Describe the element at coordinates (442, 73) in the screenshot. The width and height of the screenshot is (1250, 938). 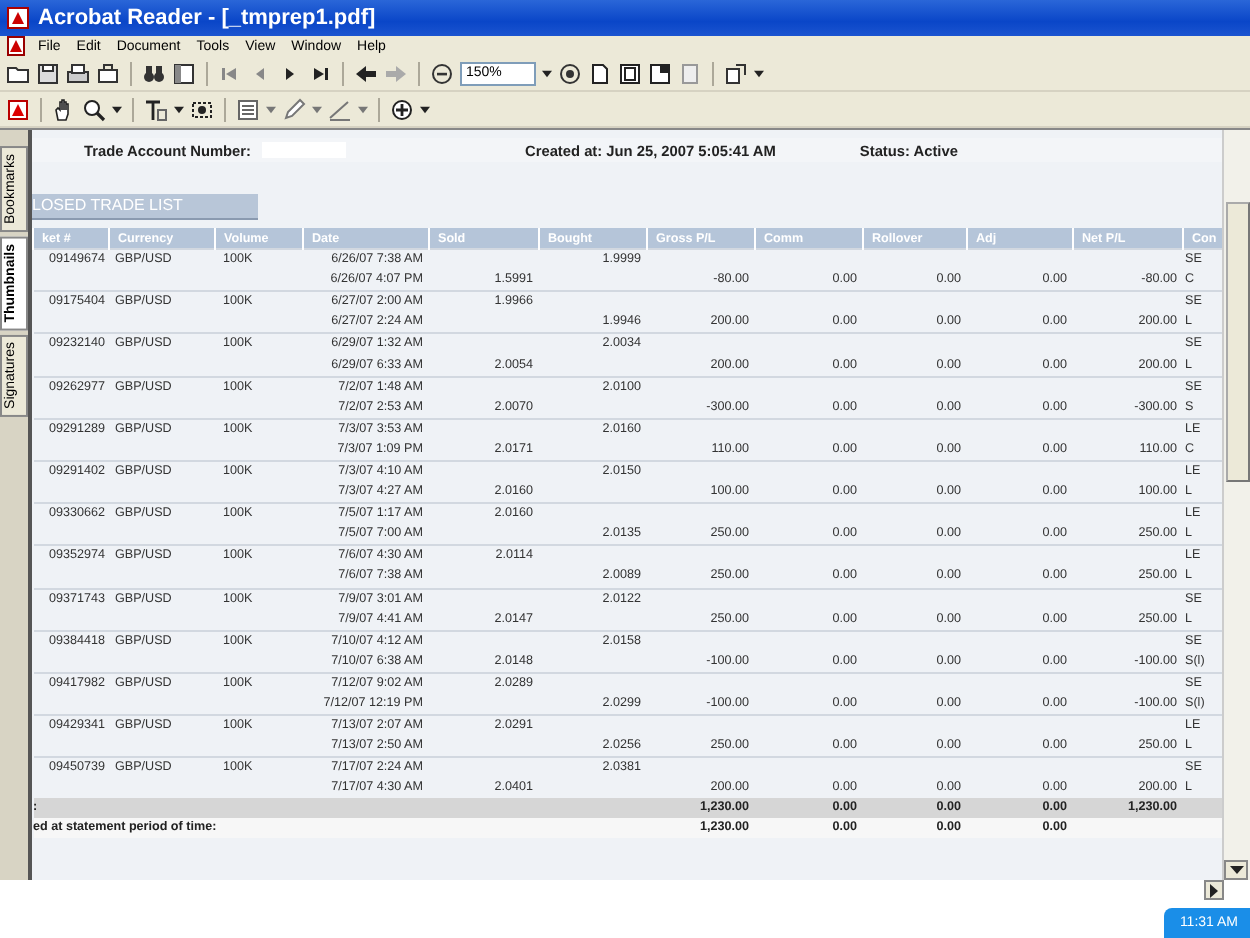
I see `zoom-out-icon` at that location.